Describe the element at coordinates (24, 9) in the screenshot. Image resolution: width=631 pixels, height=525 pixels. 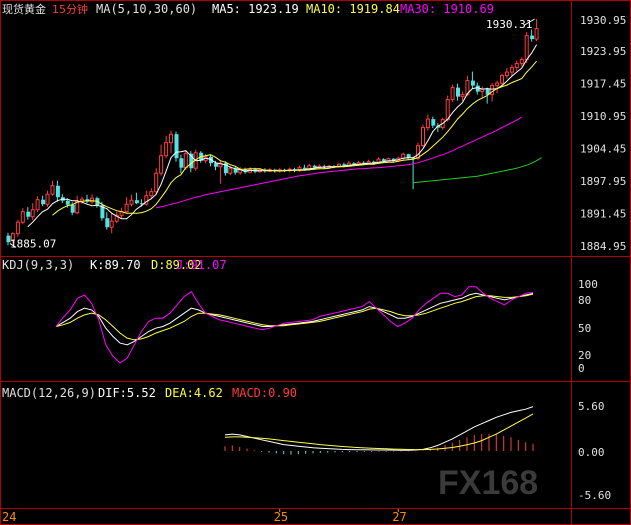
I see `instrument-name: 现货黄金` at that location.